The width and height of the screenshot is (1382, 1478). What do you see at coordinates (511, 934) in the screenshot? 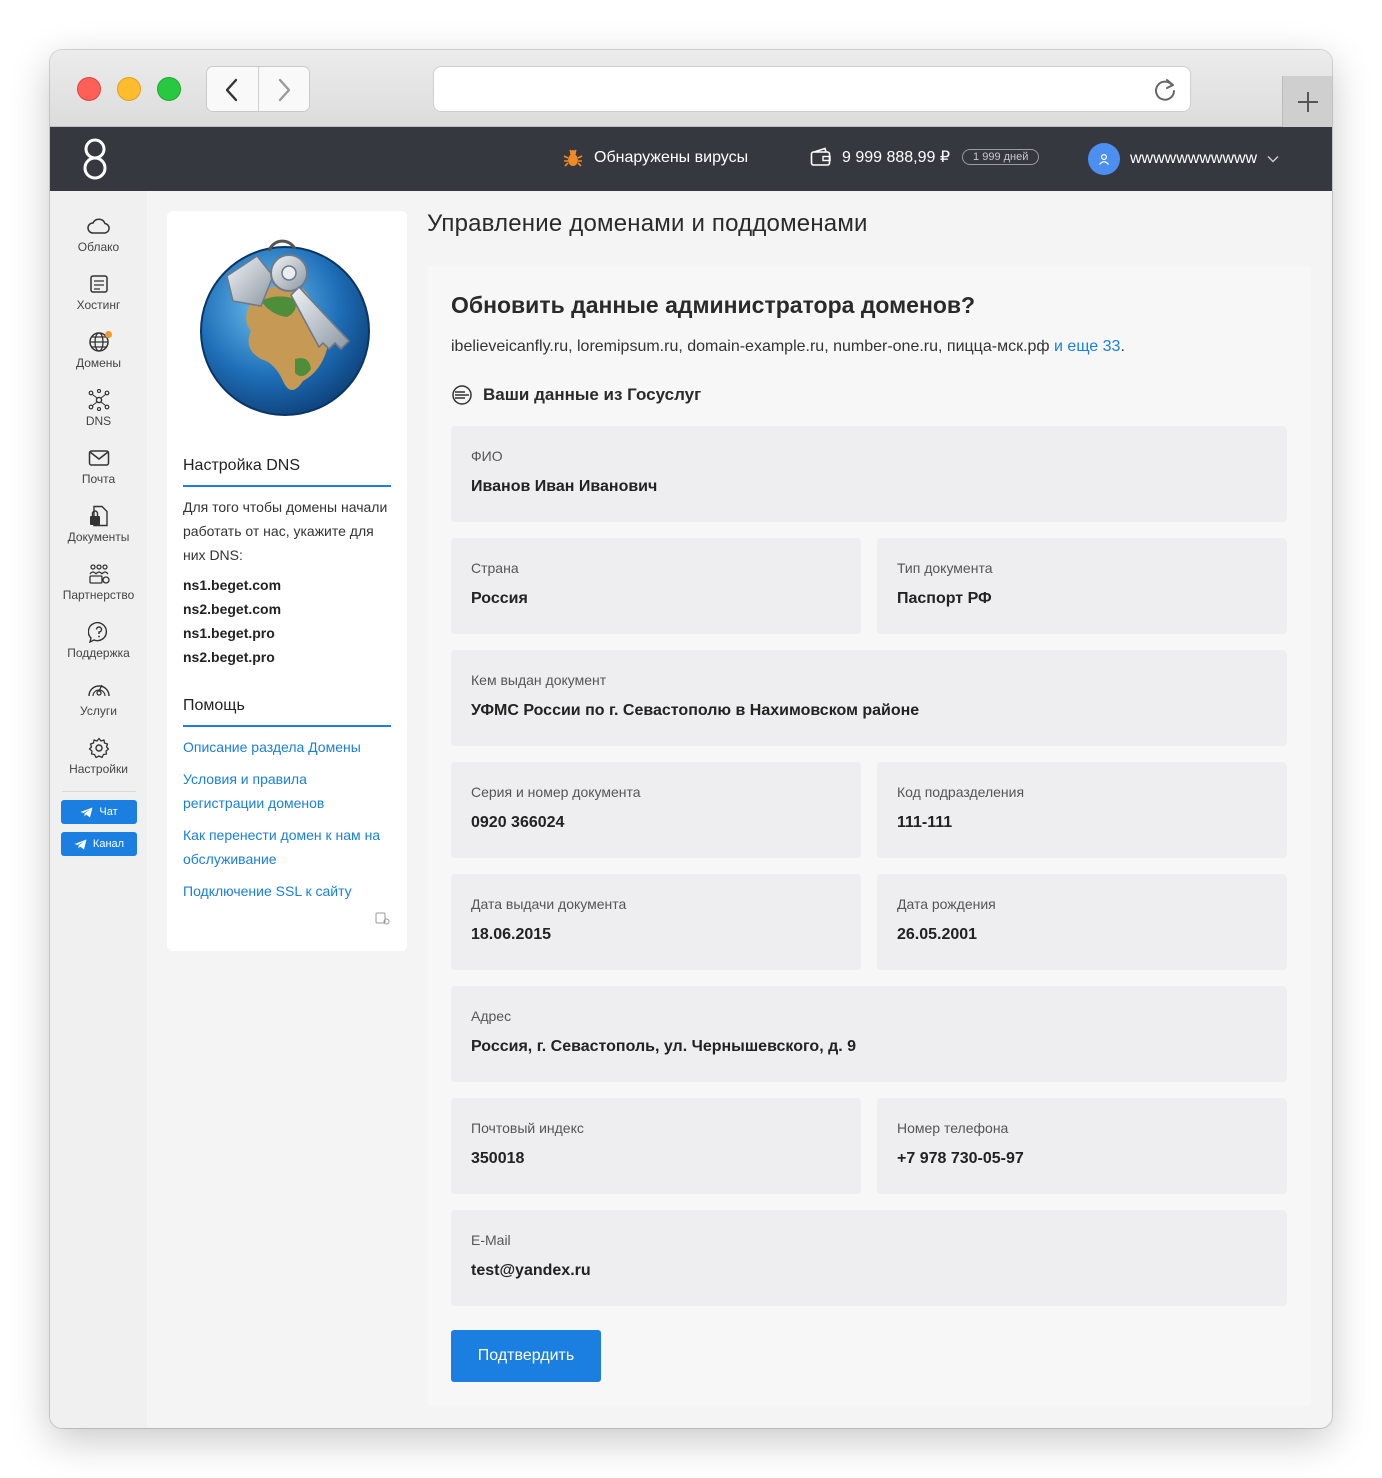
I see `field-value: 18.06.2015` at bounding box center [511, 934].